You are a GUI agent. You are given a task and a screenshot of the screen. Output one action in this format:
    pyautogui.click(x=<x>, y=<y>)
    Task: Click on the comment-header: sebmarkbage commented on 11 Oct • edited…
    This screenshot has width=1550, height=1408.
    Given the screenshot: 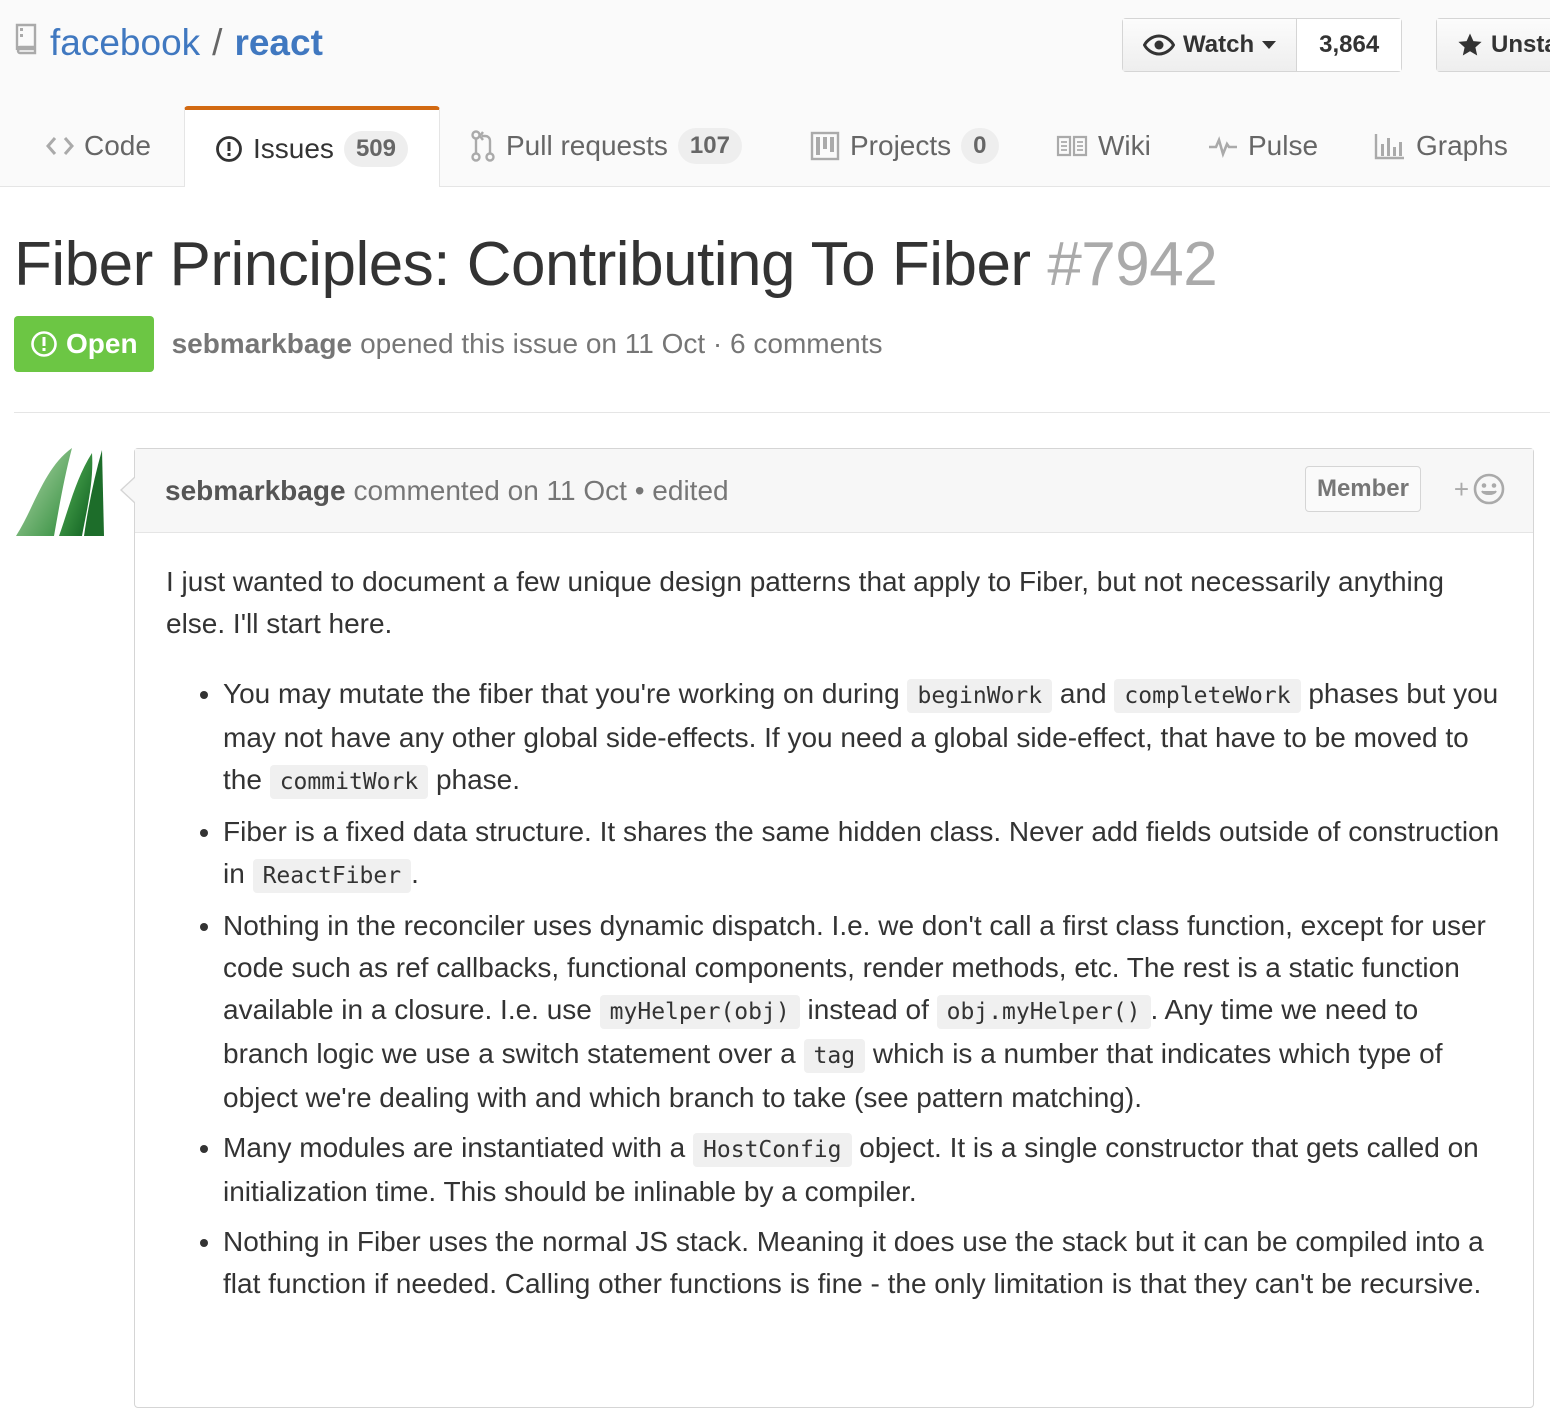 What is the action you would take?
    pyautogui.click(x=834, y=491)
    